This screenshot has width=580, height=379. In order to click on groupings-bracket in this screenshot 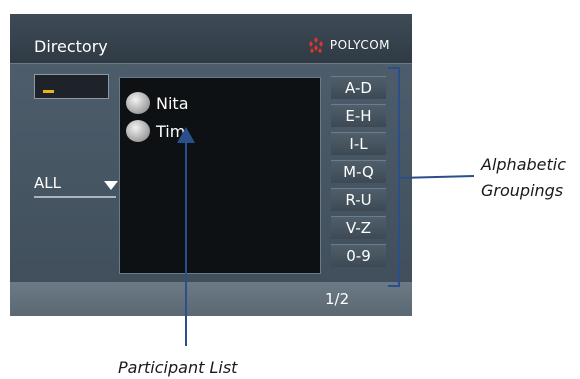, I will do `click(394, 177)`.